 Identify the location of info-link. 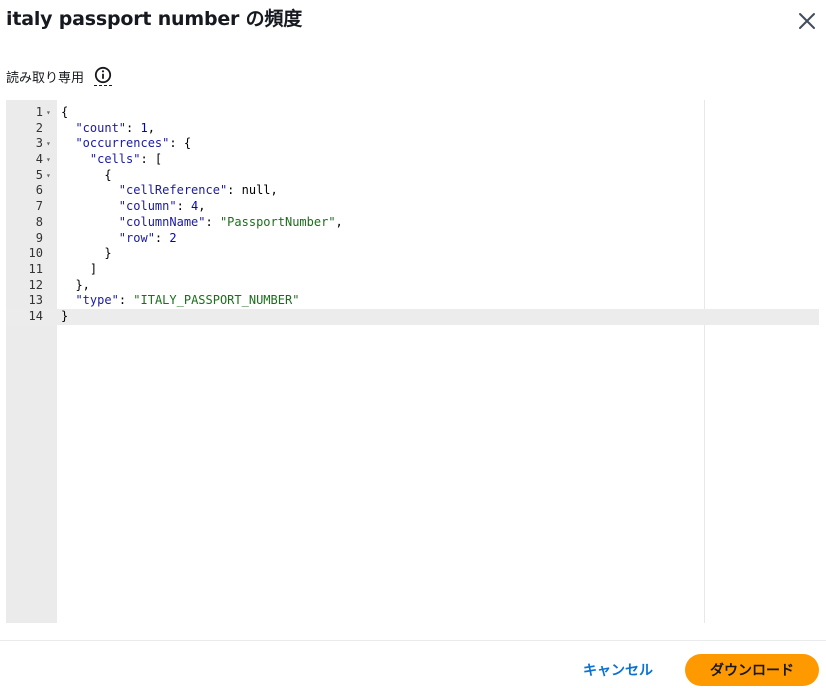
(103, 76).